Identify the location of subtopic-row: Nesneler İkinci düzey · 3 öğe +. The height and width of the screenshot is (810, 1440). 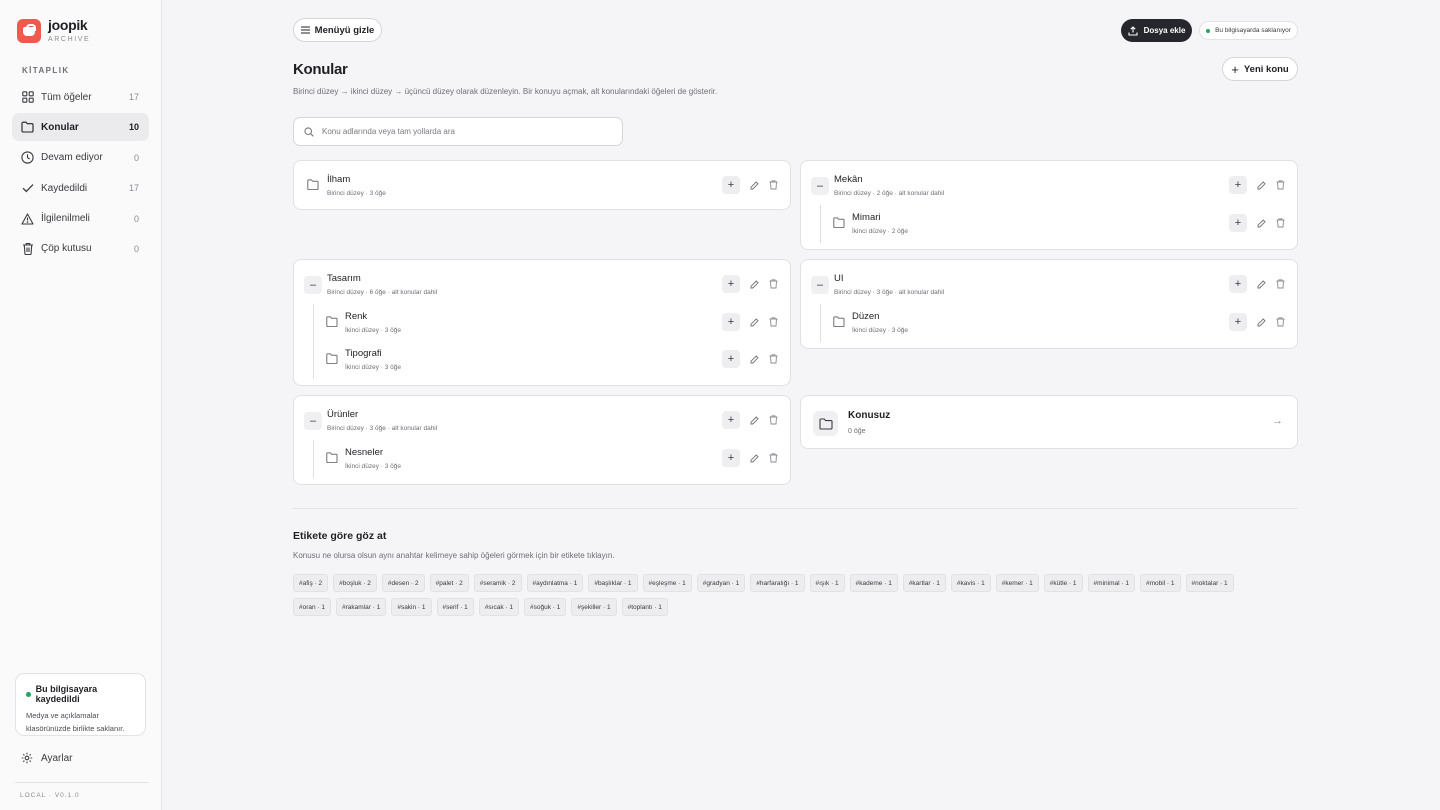
(542, 459).